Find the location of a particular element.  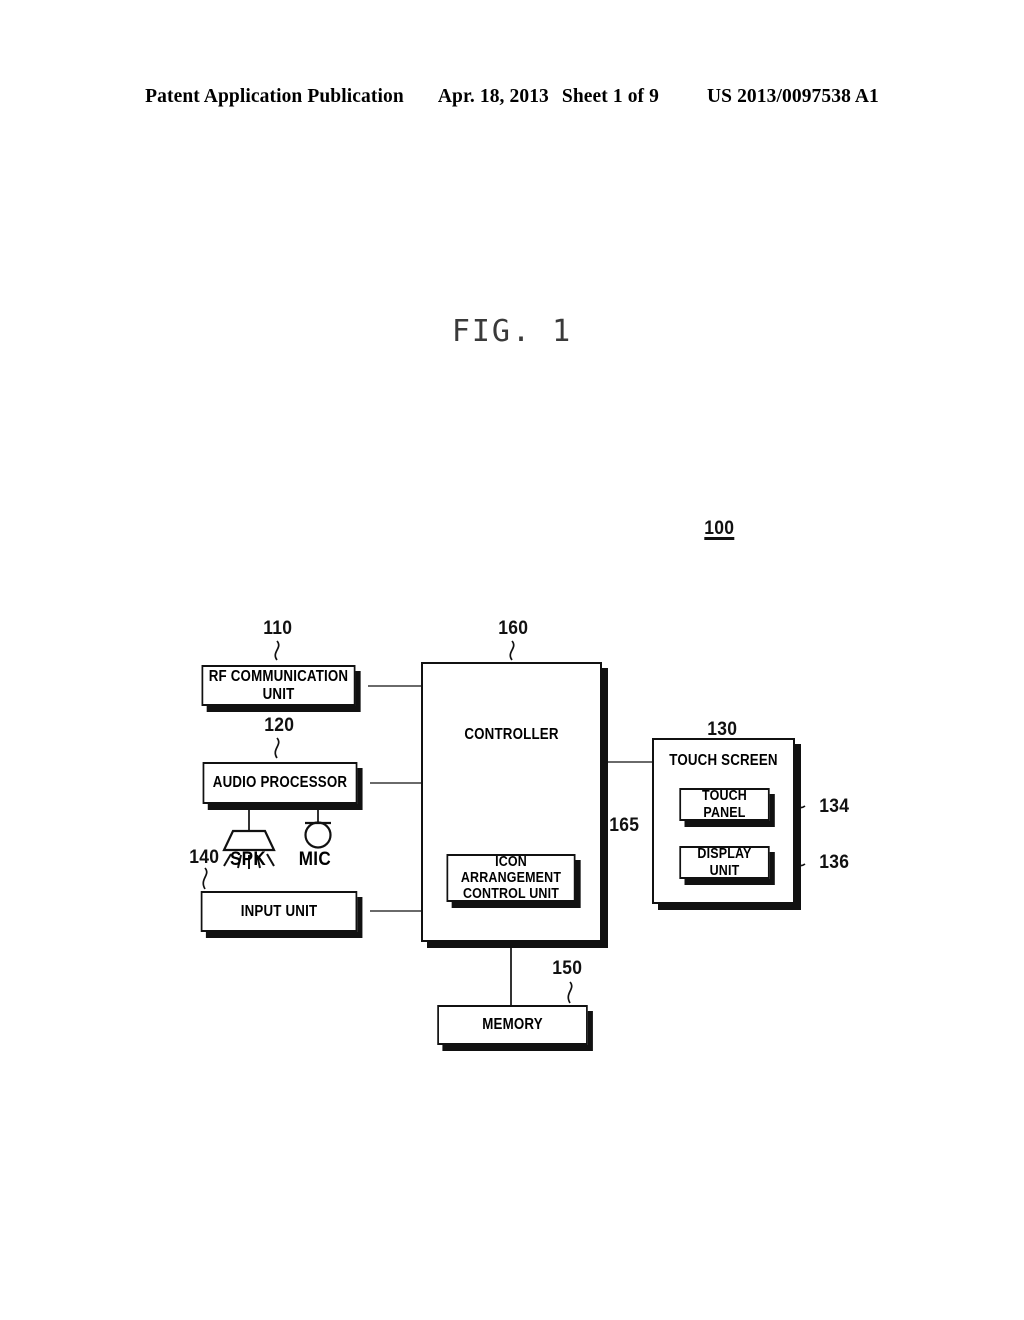

block-touch-panel: TOUCH PANEL is located at coordinates (724, 804).